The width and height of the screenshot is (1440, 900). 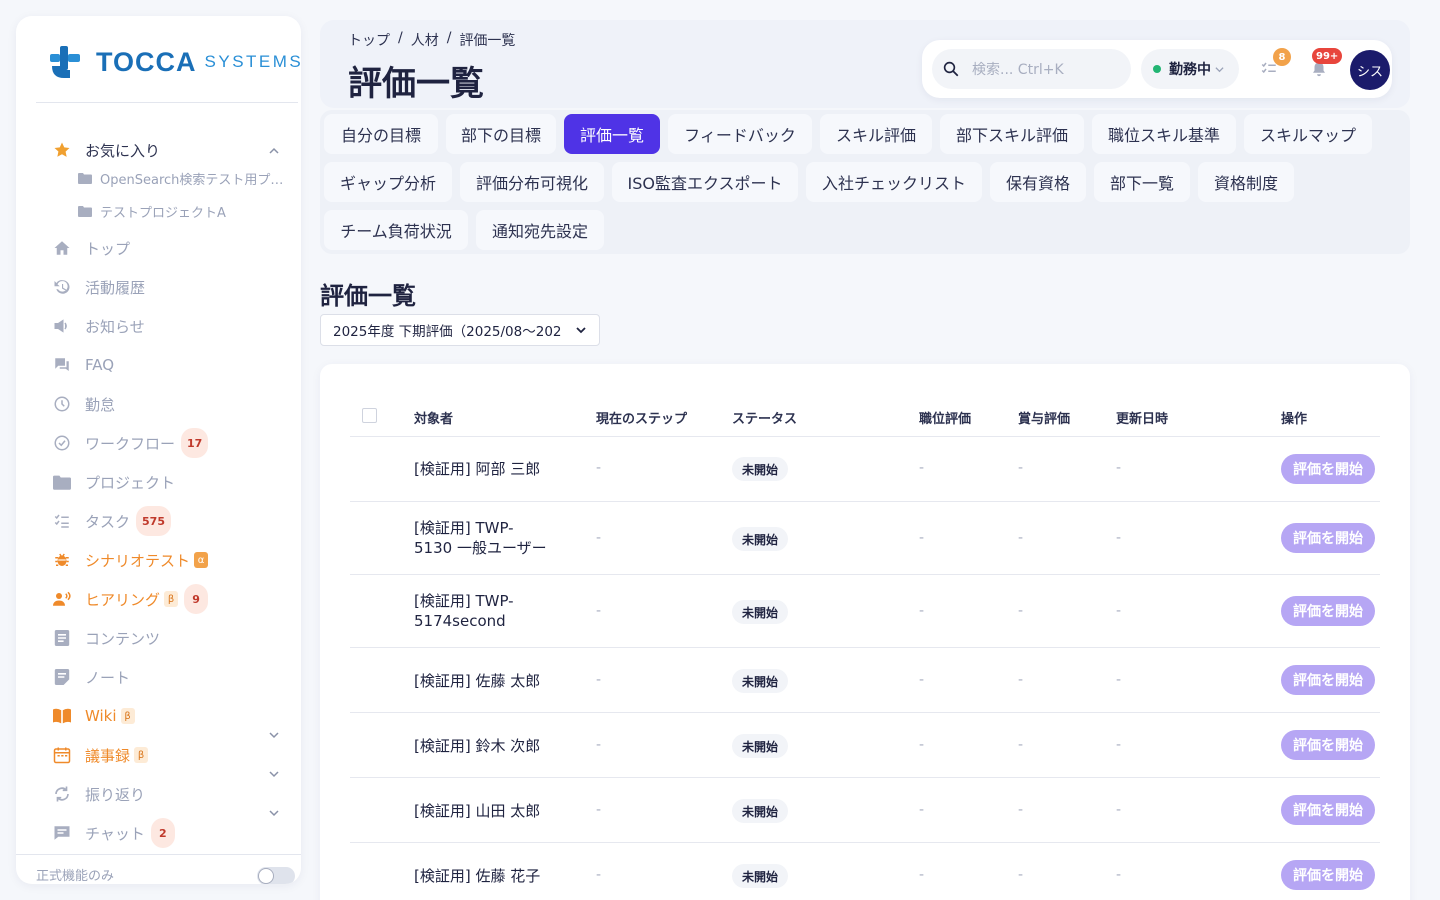 What do you see at coordinates (98, 794) in the screenshot?
I see `sidebar-item-retrospective: 振り返り` at bounding box center [98, 794].